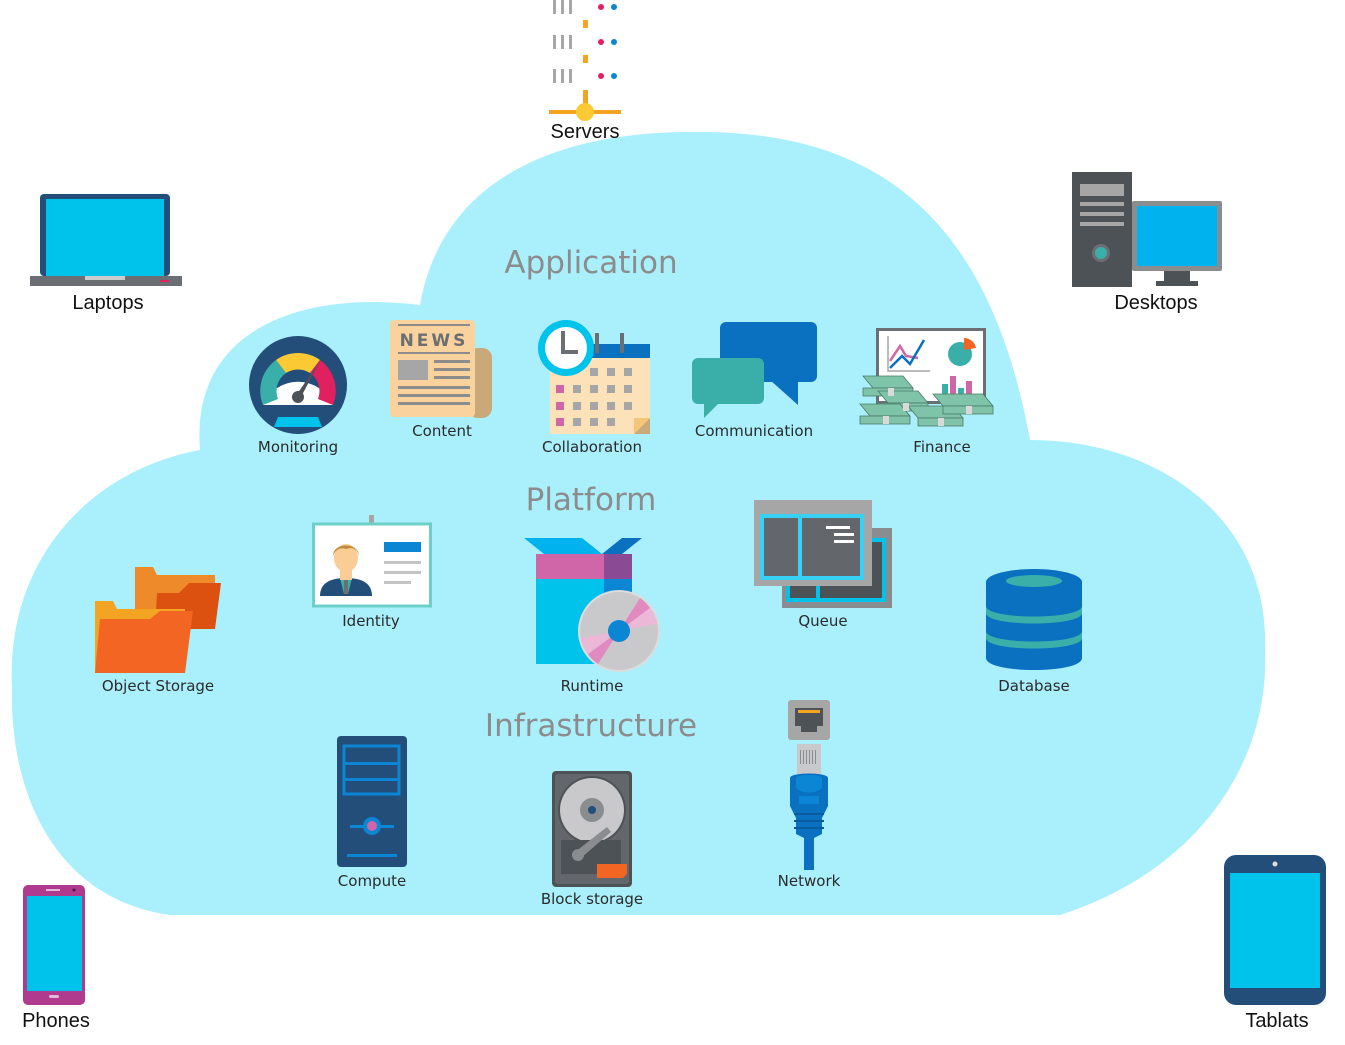 The image size is (1345, 1045). I want to click on chat-bubbles-icon, so click(754, 370).